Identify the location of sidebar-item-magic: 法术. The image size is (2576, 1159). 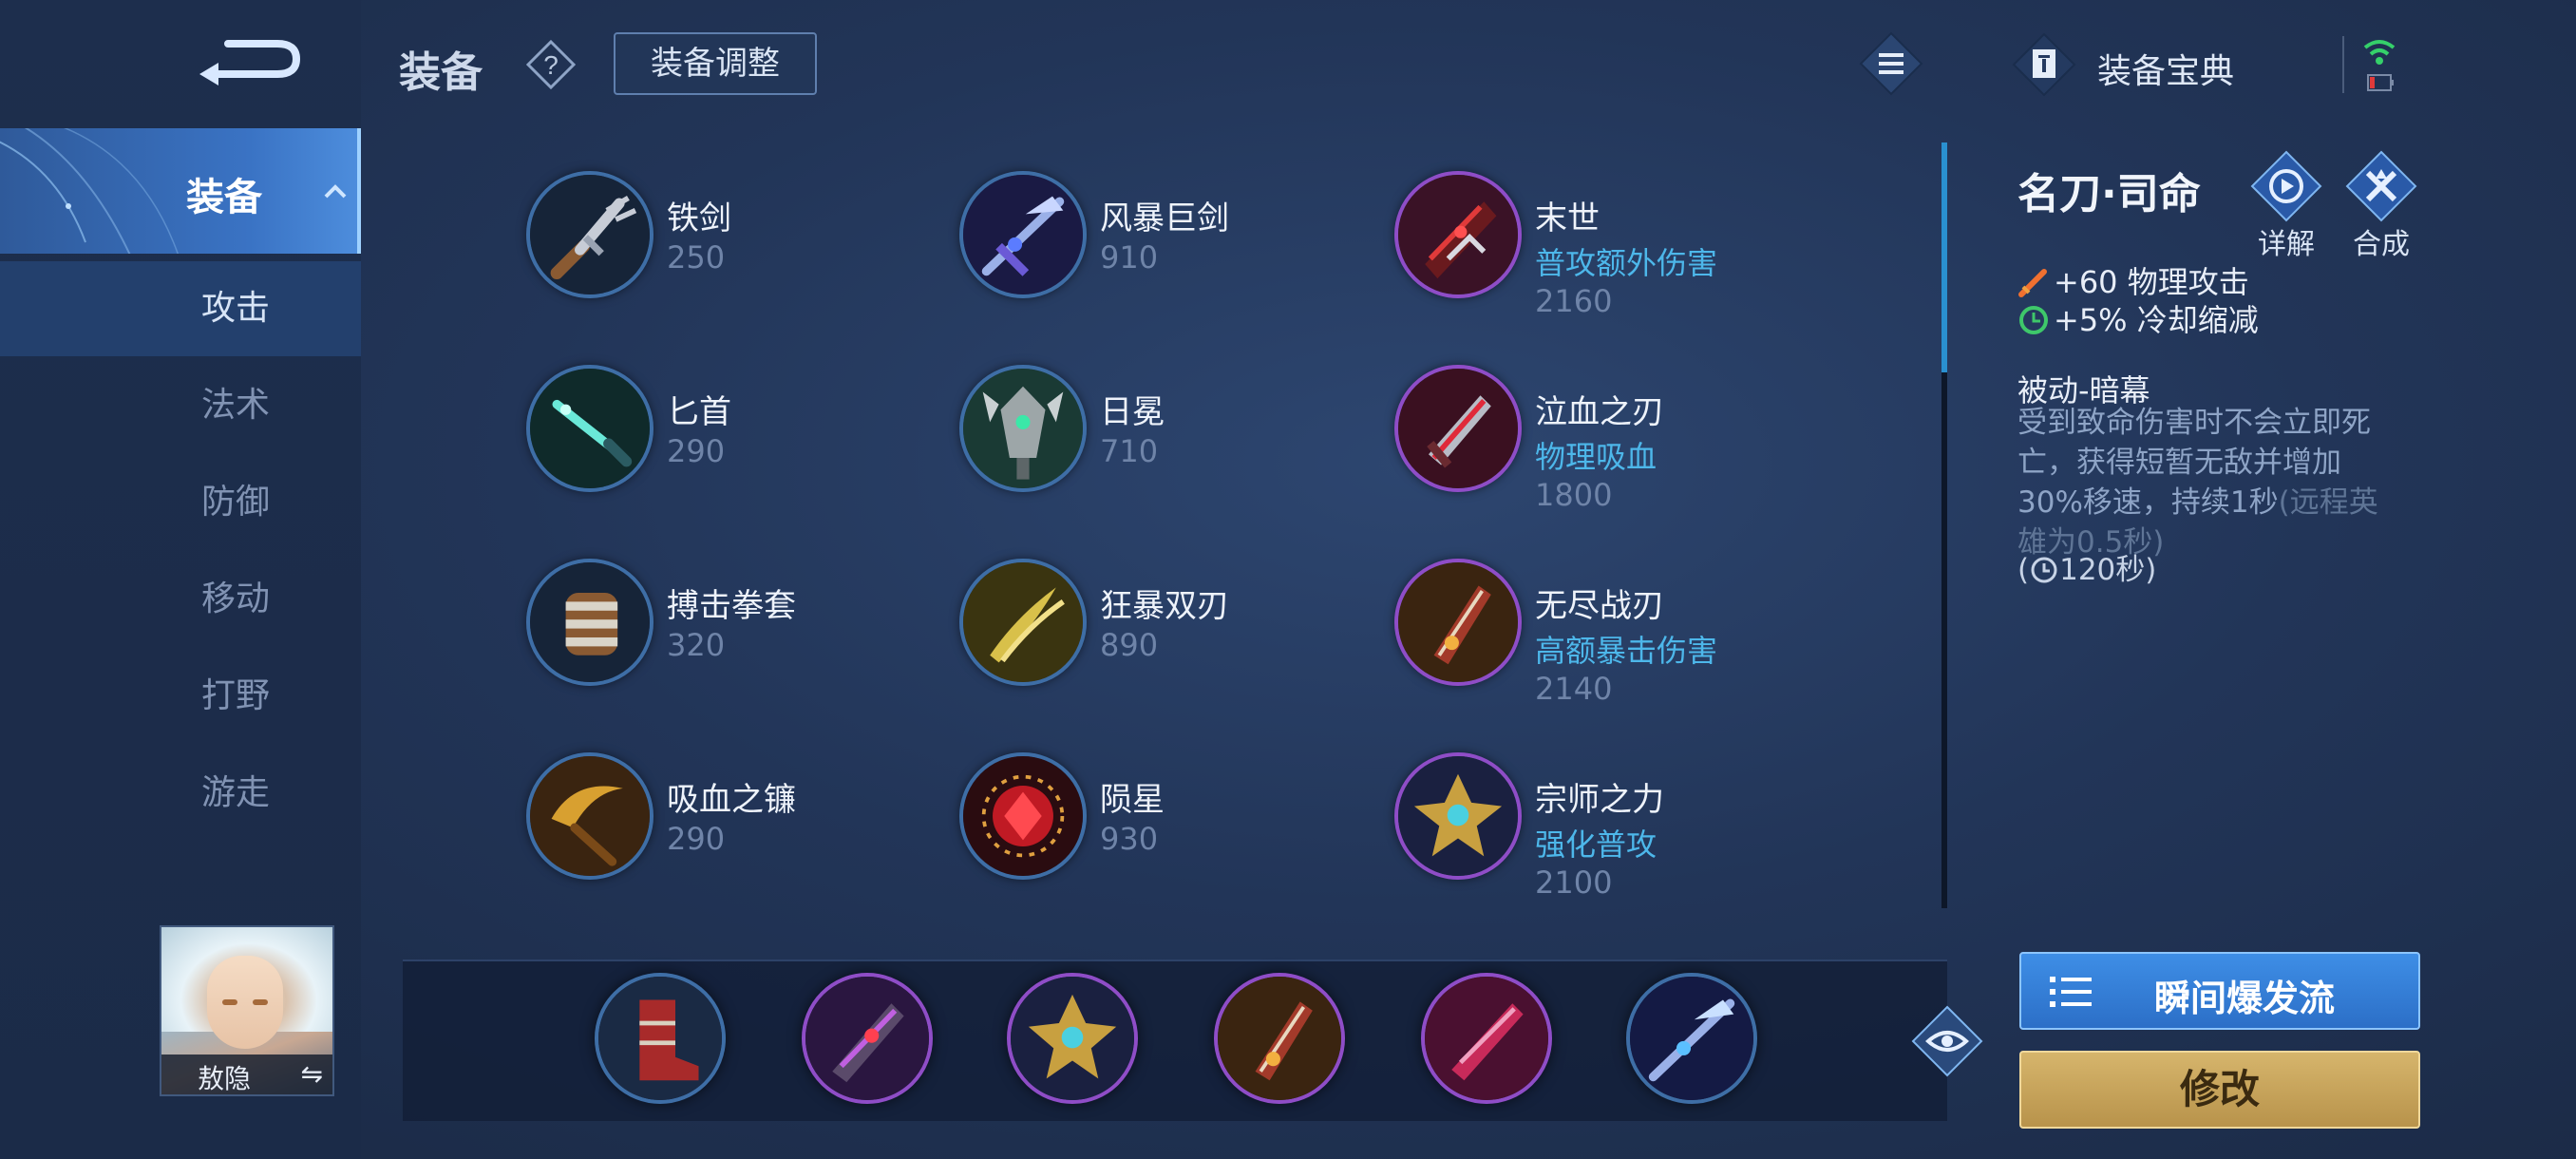
(180, 405).